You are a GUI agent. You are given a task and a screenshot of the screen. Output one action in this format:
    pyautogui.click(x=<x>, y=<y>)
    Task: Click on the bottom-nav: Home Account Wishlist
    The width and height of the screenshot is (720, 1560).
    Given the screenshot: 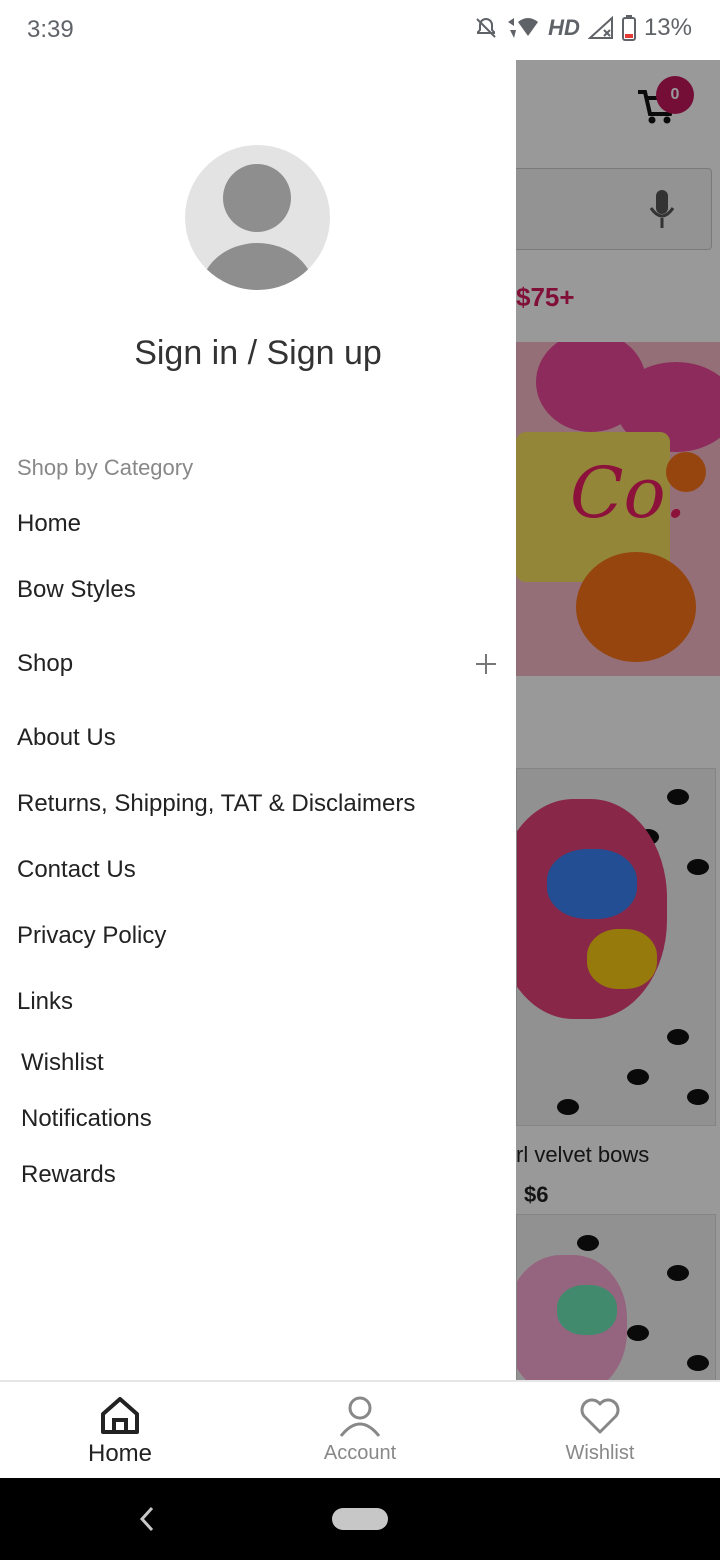 What is the action you would take?
    pyautogui.click(x=360, y=1429)
    